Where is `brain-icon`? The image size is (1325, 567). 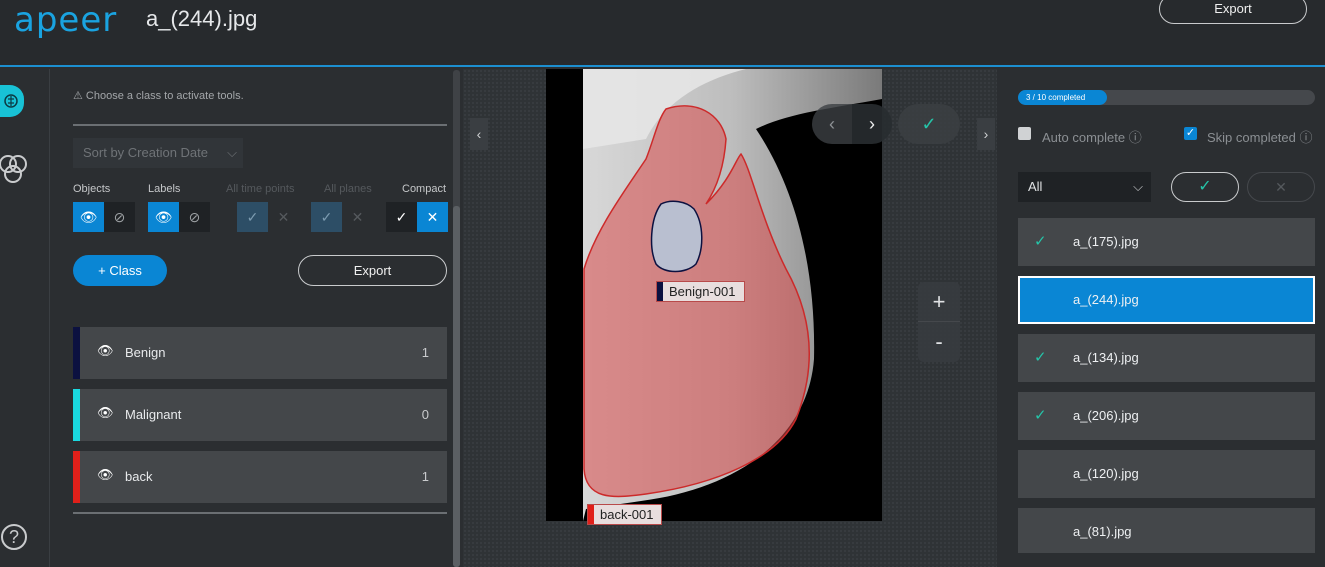
brain-icon is located at coordinates (12, 101).